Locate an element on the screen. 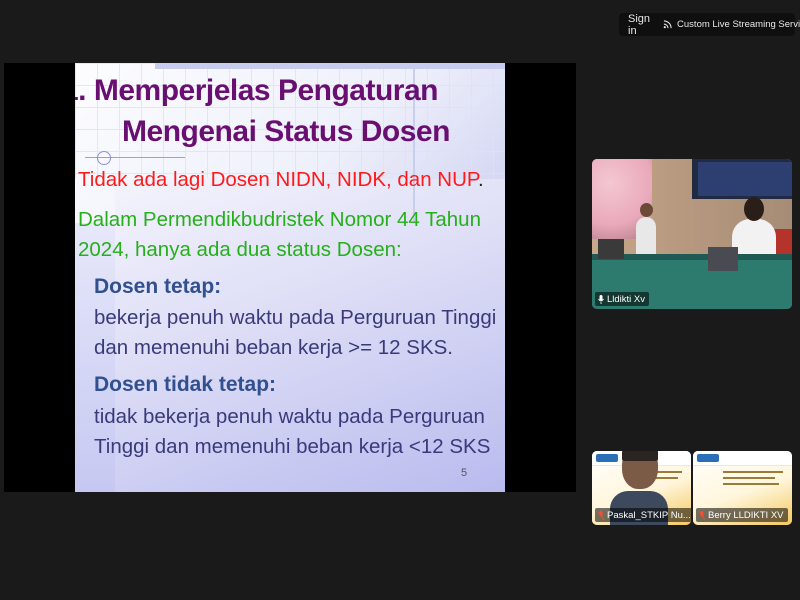 The height and width of the screenshot is (600, 800). participant-name-label: Lldikti Xv is located at coordinates (622, 299).